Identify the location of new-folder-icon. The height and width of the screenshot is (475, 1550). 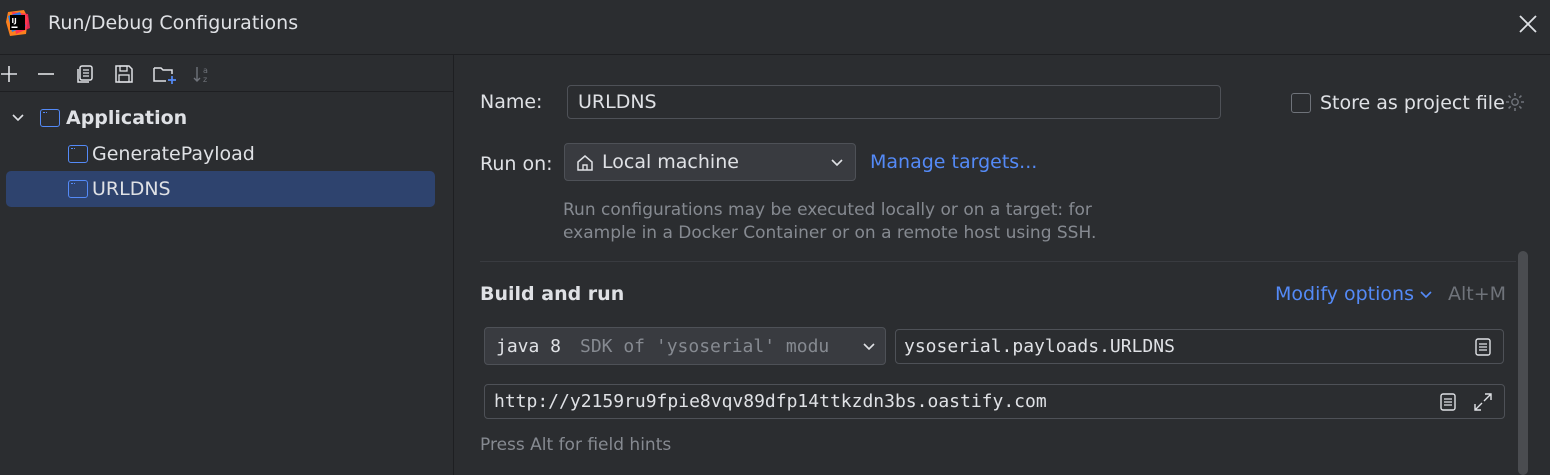
(165, 74).